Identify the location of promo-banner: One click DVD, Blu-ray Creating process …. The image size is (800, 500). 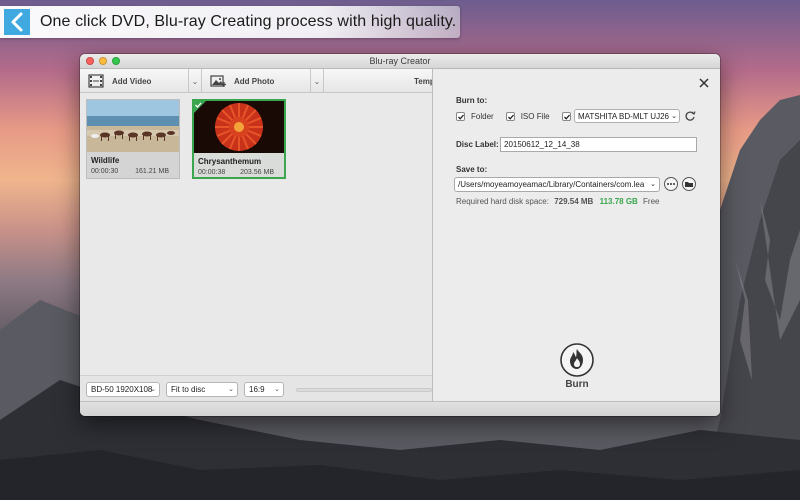
(230, 22).